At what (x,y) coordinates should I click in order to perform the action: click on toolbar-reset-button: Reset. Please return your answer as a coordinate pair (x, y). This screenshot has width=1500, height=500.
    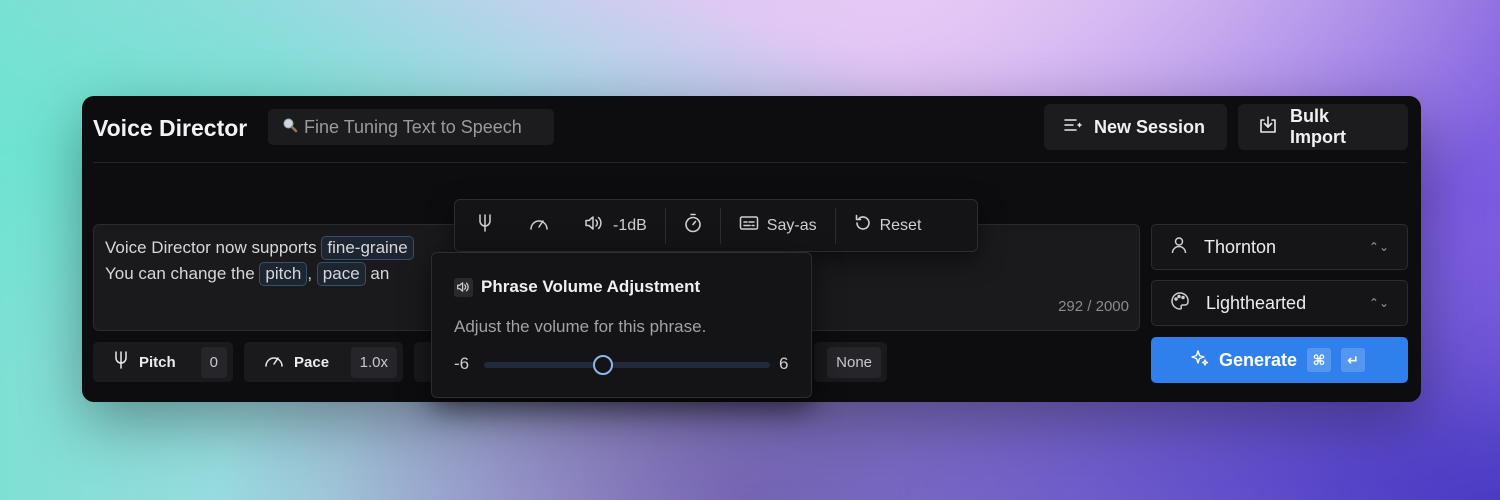
    Looking at the image, I should click on (888, 225).